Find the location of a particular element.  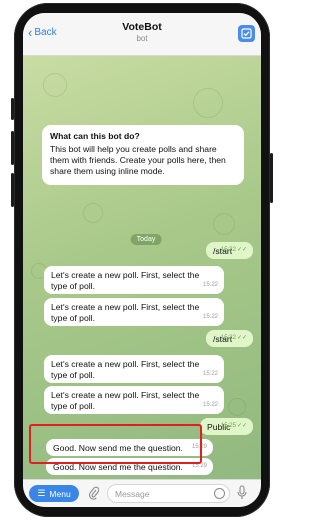

message-input-bar: ☰ Menu is located at coordinates (142, 493).